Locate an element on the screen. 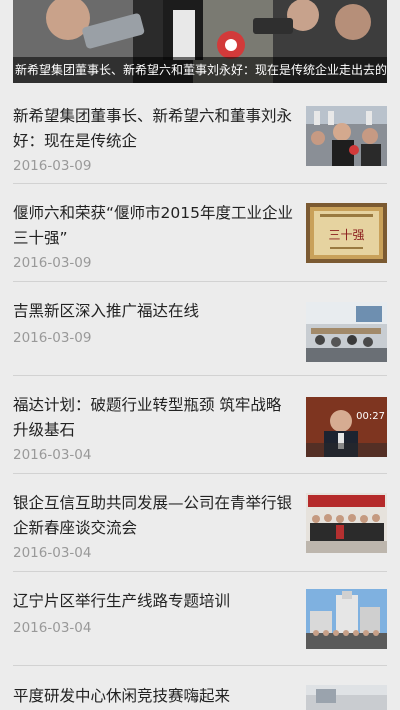 The image size is (400, 710). list-item: 银企互信互助共同发展—公司在青举行银企新春座谈交流会 2016-03-04 is located at coordinates (200, 523).